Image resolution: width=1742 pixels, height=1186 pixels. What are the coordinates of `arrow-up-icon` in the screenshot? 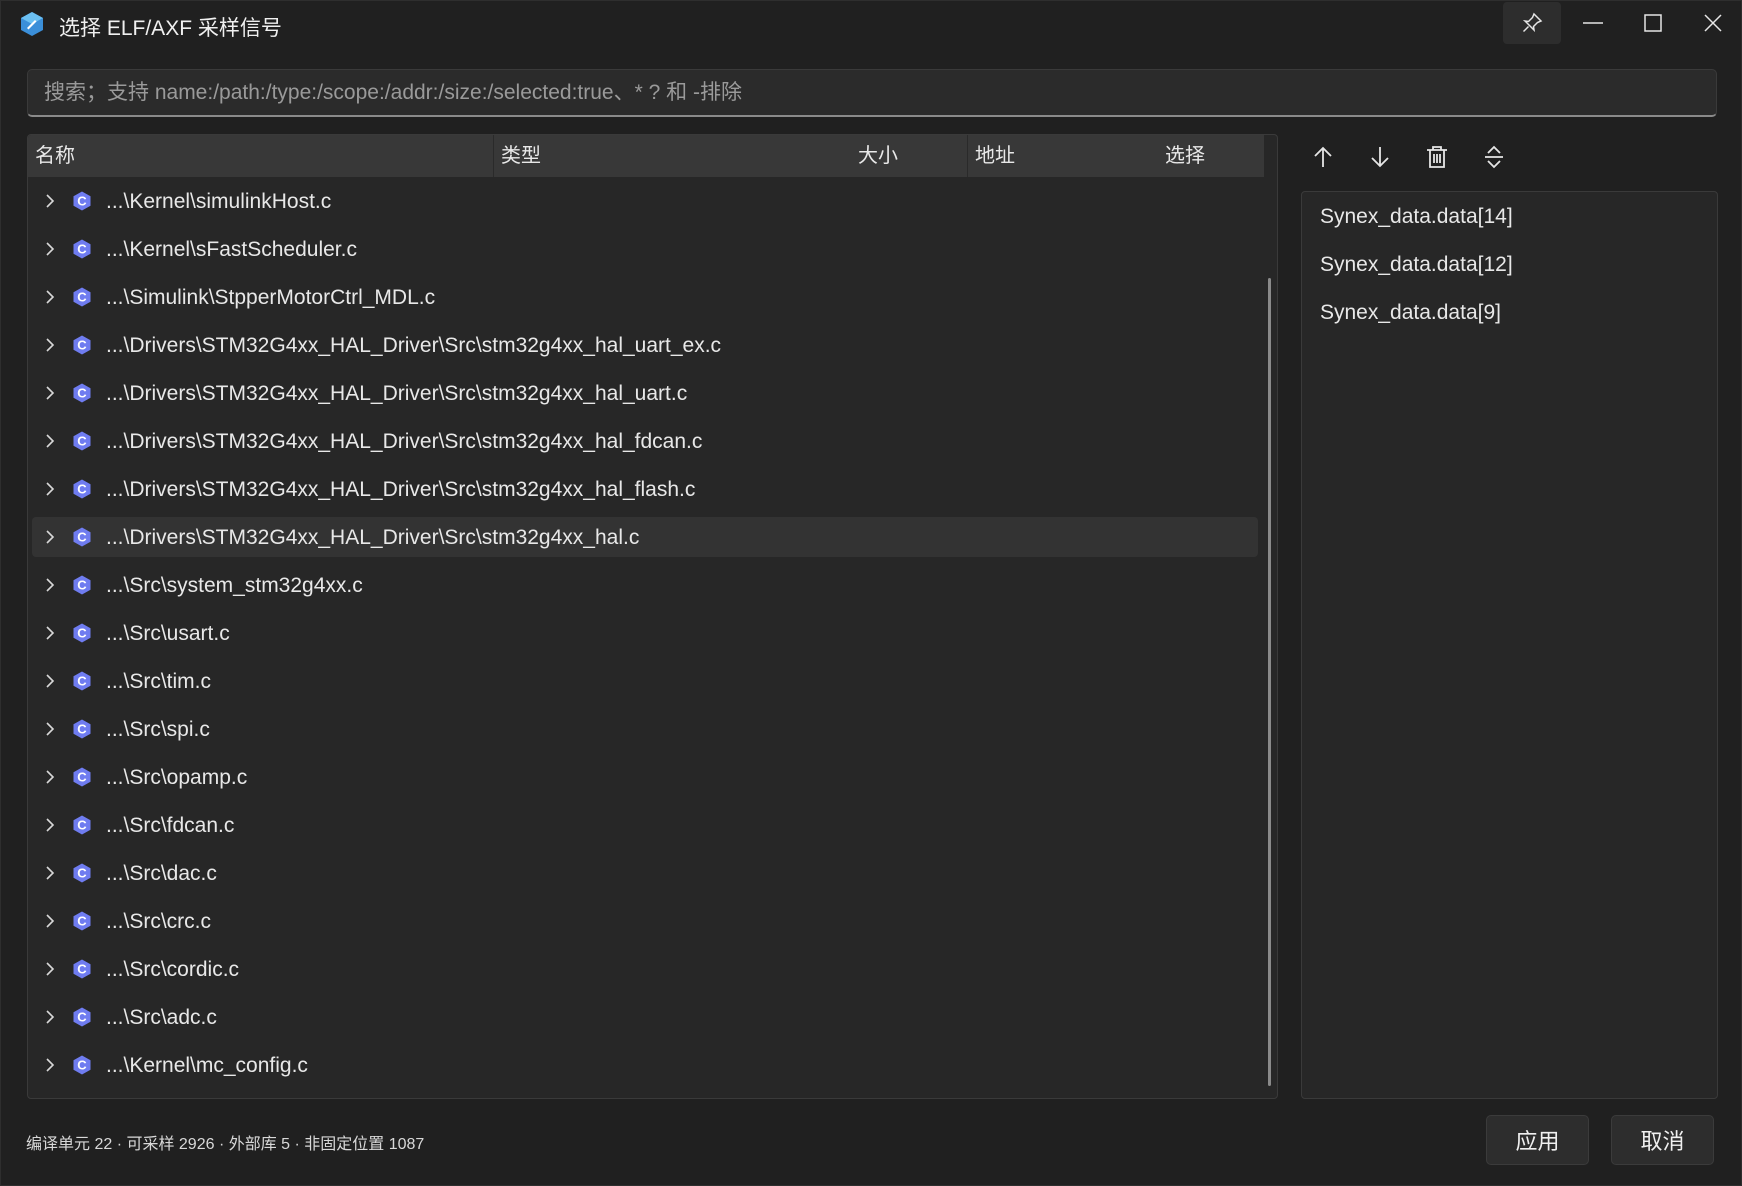 It's located at (1323, 156).